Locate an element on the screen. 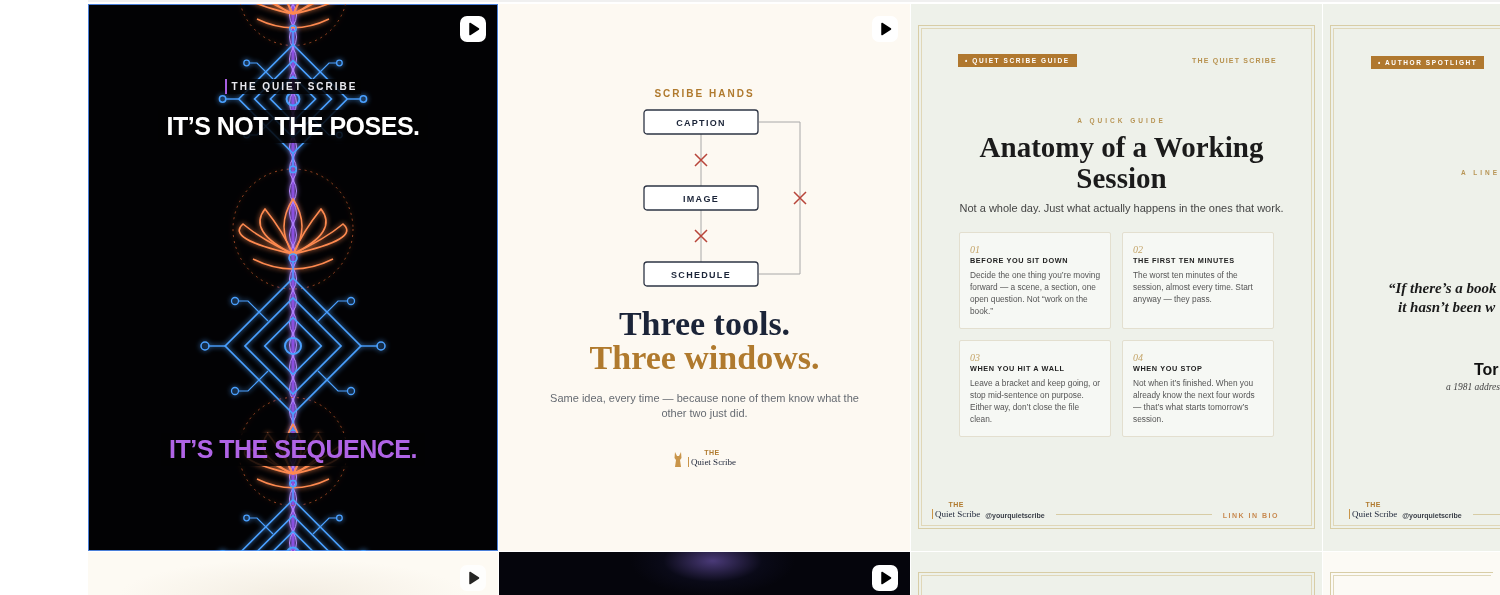 Image resolution: width=1500 pixels, height=595 pixels. card-text: The worst ten minutes of the session, almost every time. Start anyway — they pass. is located at coordinates (1193, 287).